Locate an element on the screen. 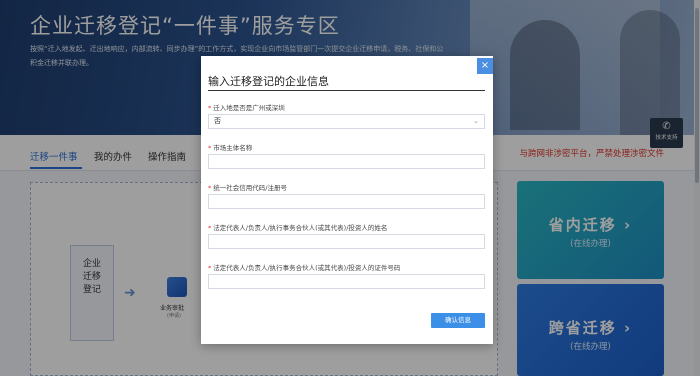  relocation-city-select: 否 ⌄ is located at coordinates (346, 121).